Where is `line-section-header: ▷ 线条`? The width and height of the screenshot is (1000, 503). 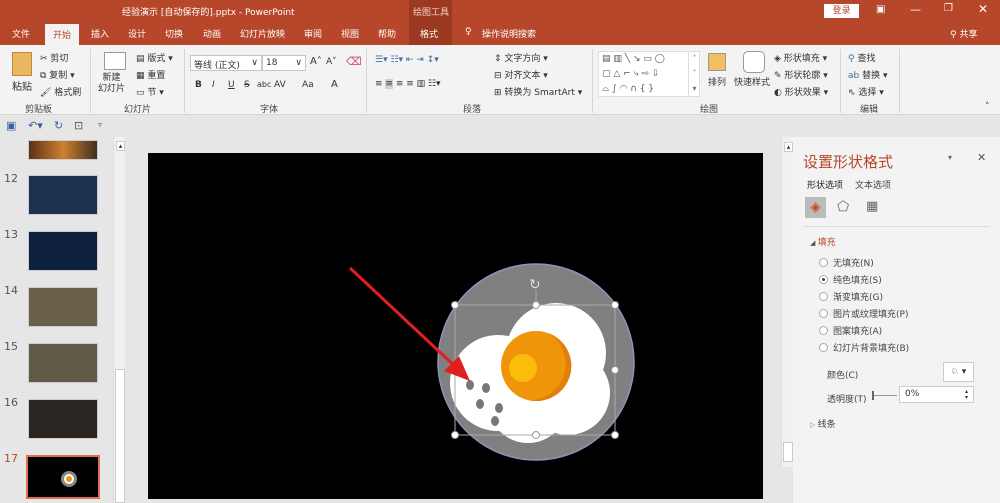 line-section-header: ▷ 线条 is located at coordinates (823, 423).